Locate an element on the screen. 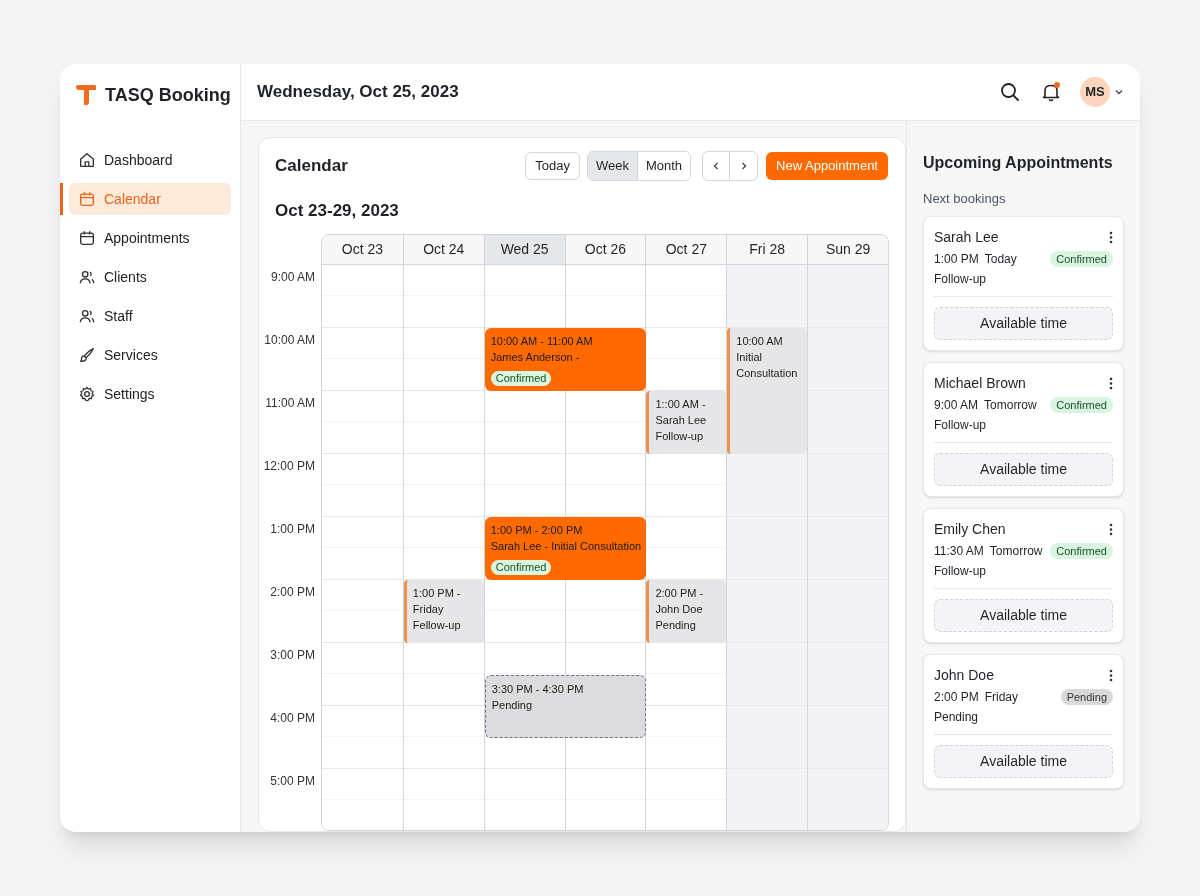 Image resolution: width=1200 pixels, height=896 pixels. appointment-day: Friday is located at coordinates (1001, 697).